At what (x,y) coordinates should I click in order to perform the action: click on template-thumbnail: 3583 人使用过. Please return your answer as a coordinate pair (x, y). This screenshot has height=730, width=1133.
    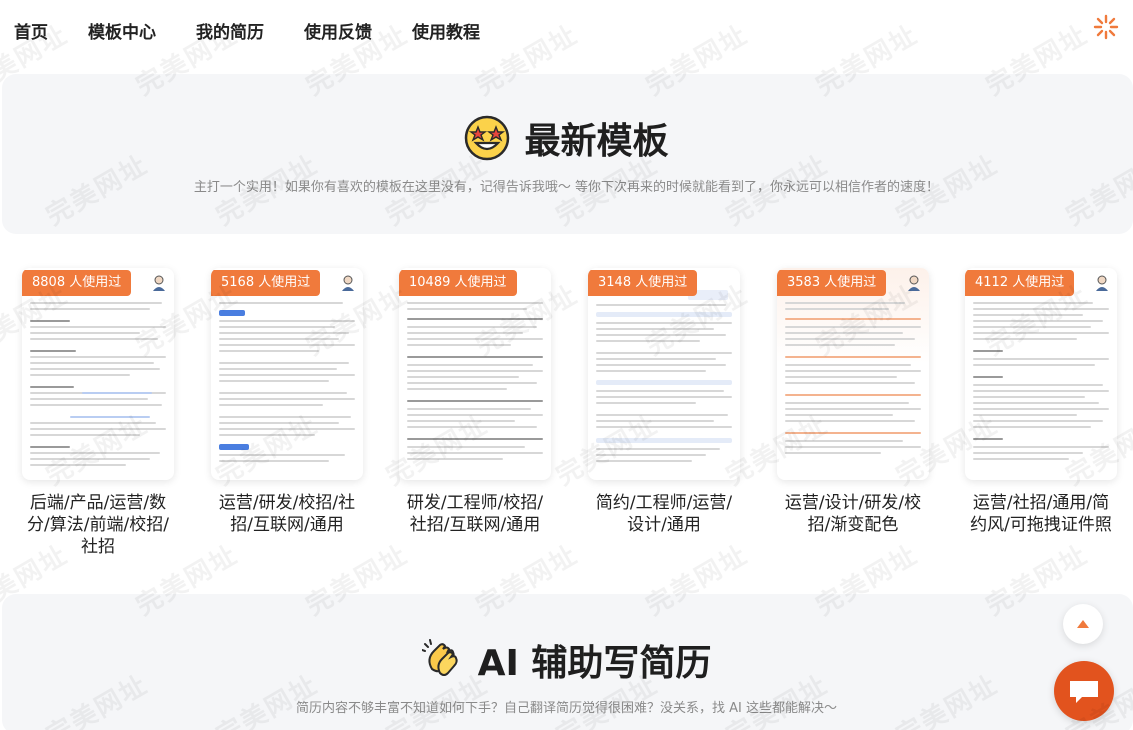
    Looking at the image, I should click on (853, 374).